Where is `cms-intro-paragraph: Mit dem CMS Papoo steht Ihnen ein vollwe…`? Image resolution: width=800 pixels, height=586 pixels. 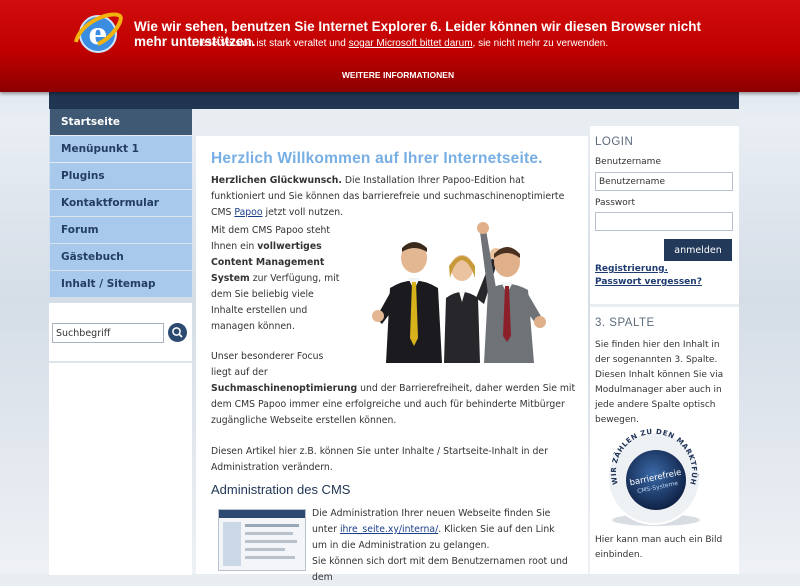
cms-intro-paragraph: Mit dem CMS Papoo steht Ihnen ein vollwe… is located at coordinates (276, 302).